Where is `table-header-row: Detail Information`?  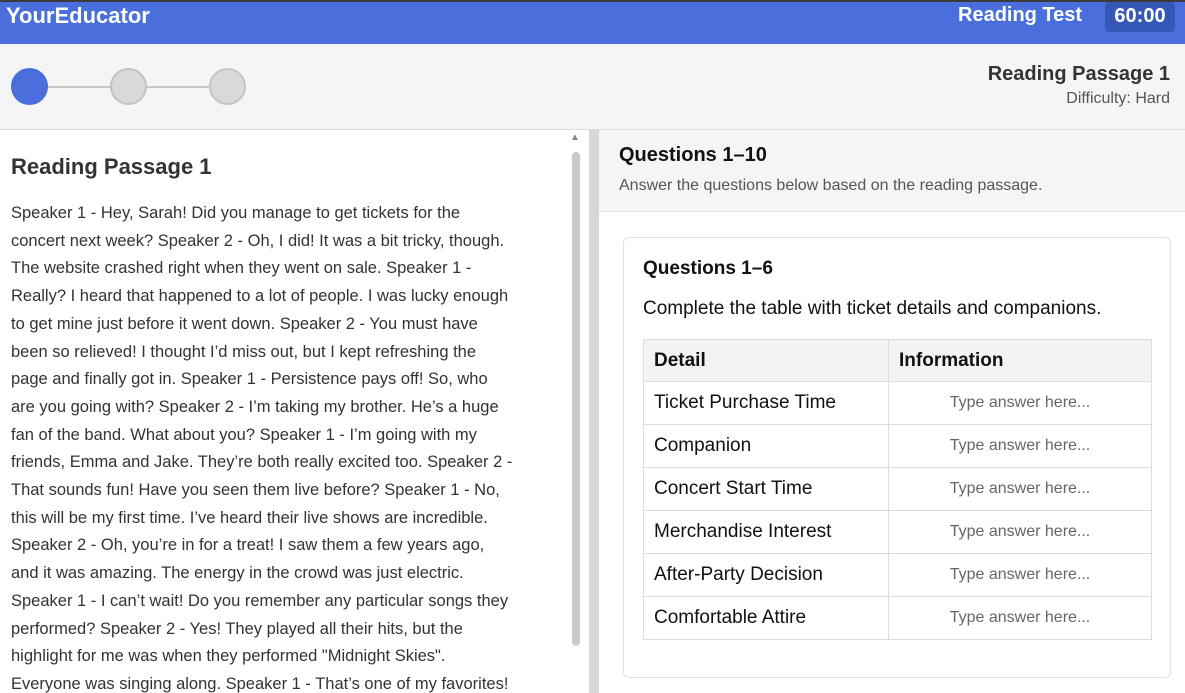
table-header-row: Detail Information is located at coordinates (897, 360).